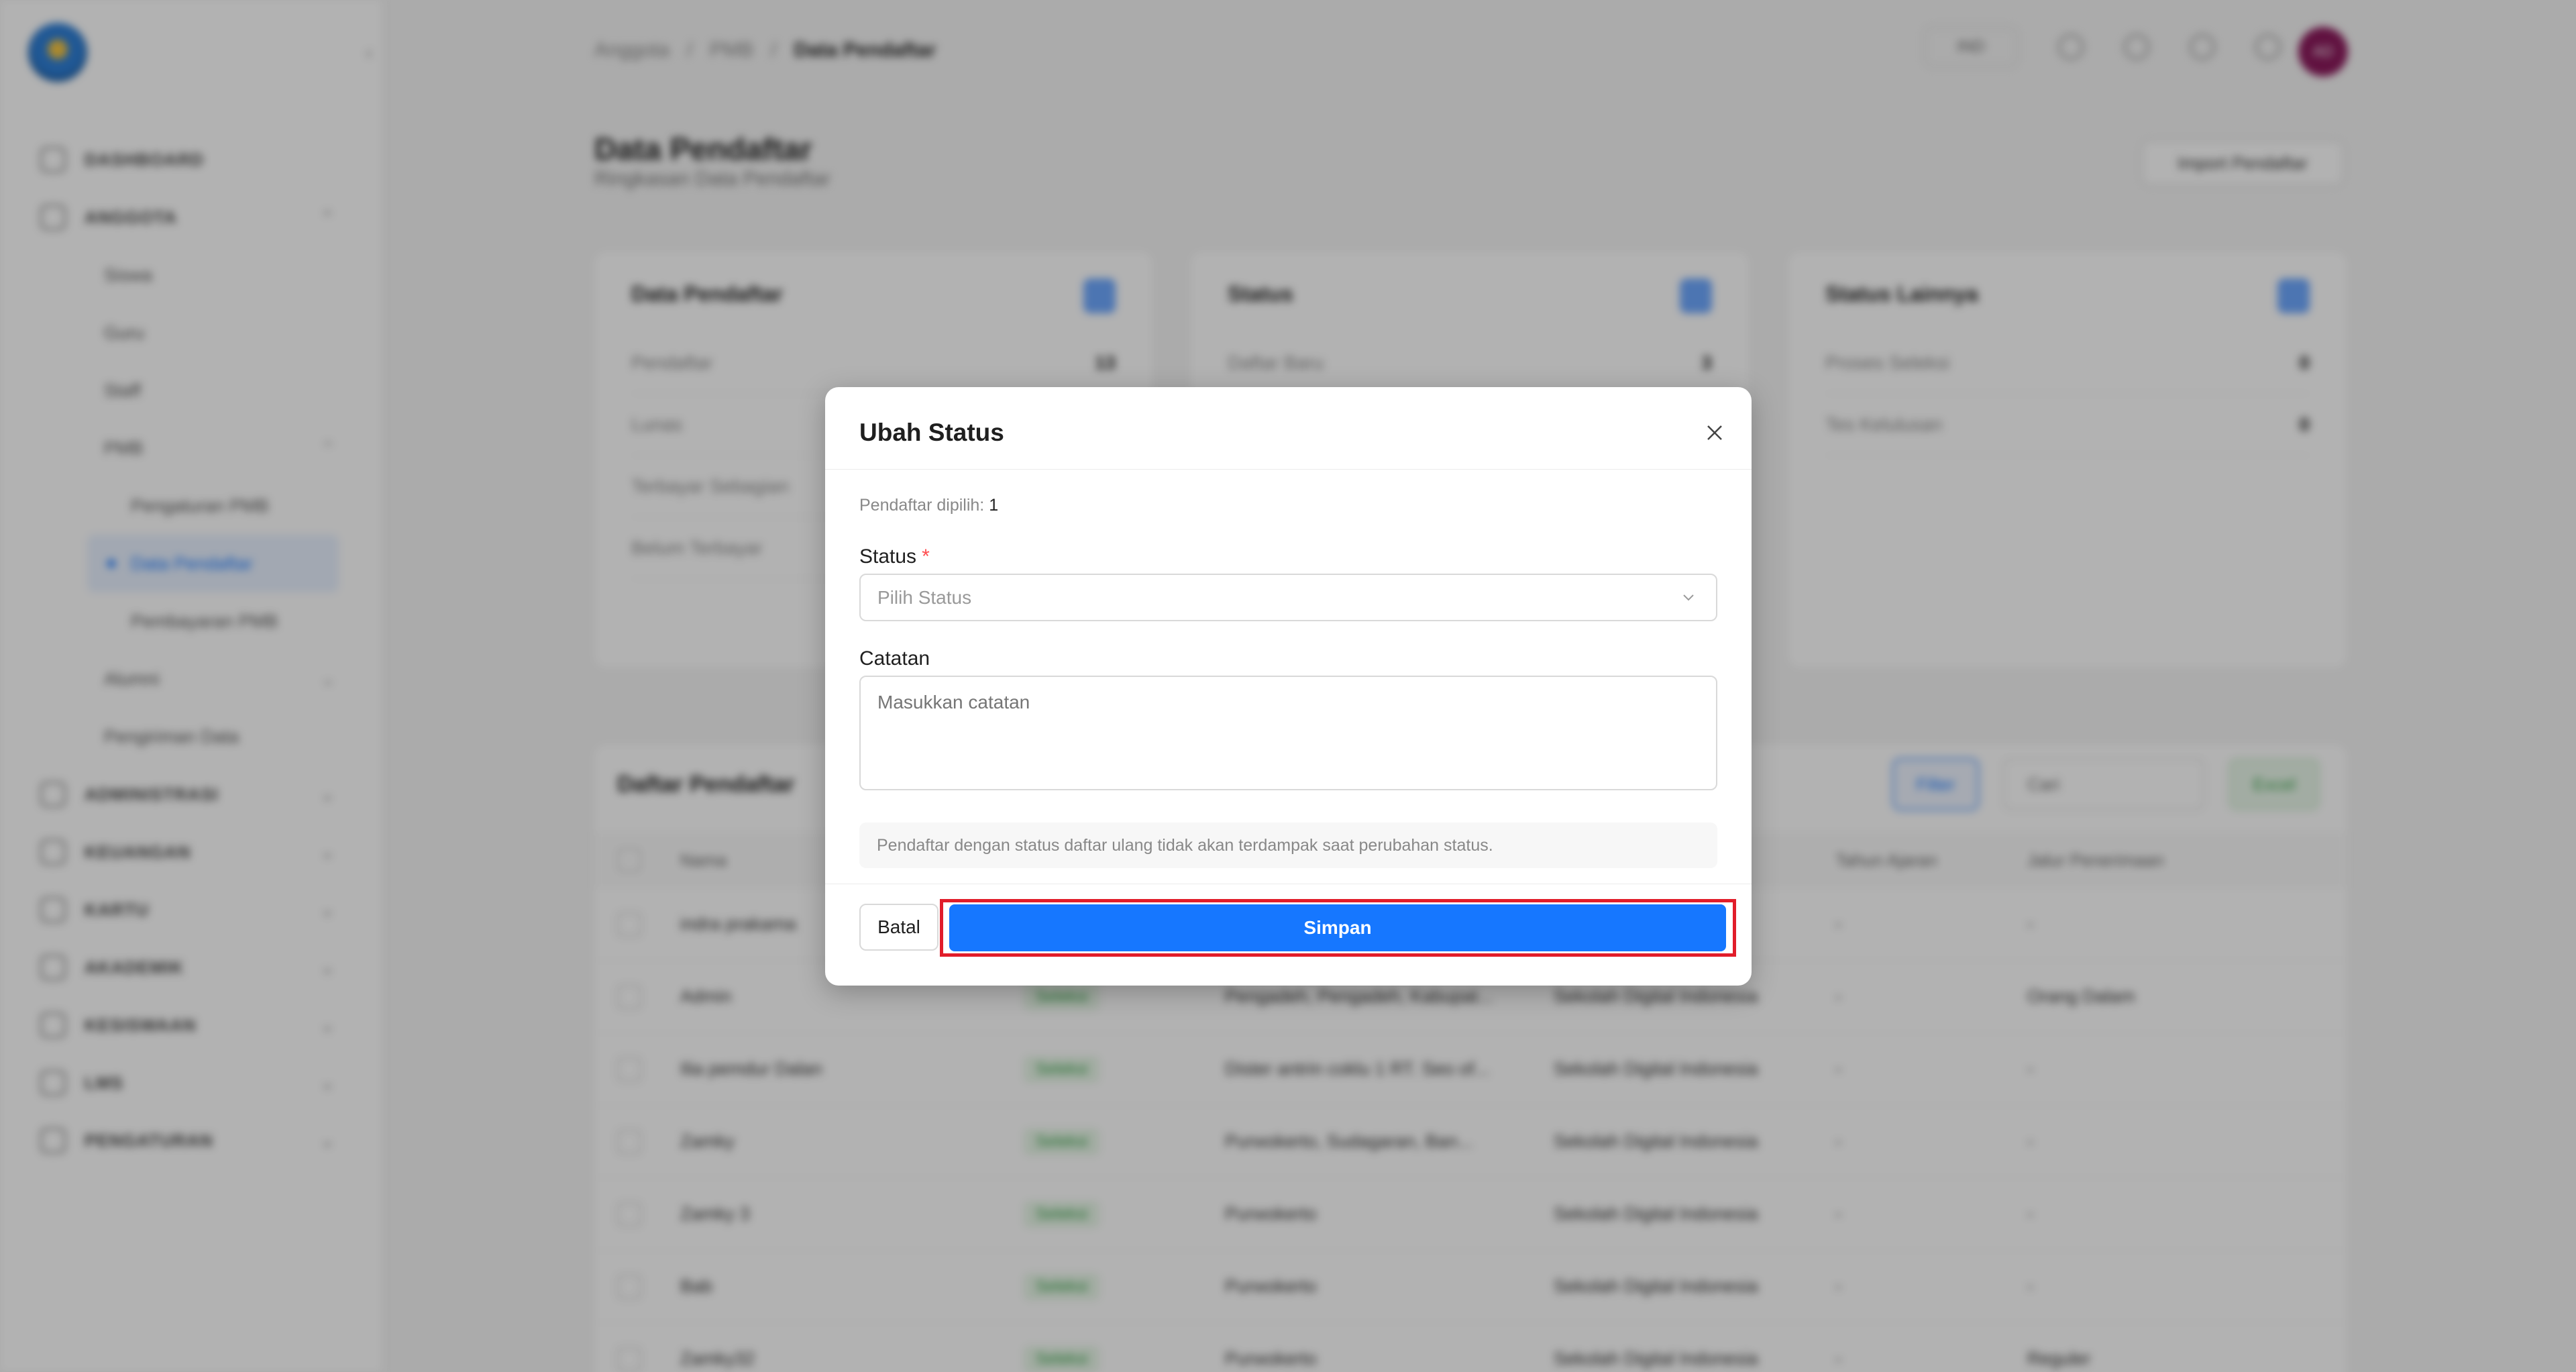 The image size is (2576, 1372). I want to click on save-button: Simpan, so click(1337, 927).